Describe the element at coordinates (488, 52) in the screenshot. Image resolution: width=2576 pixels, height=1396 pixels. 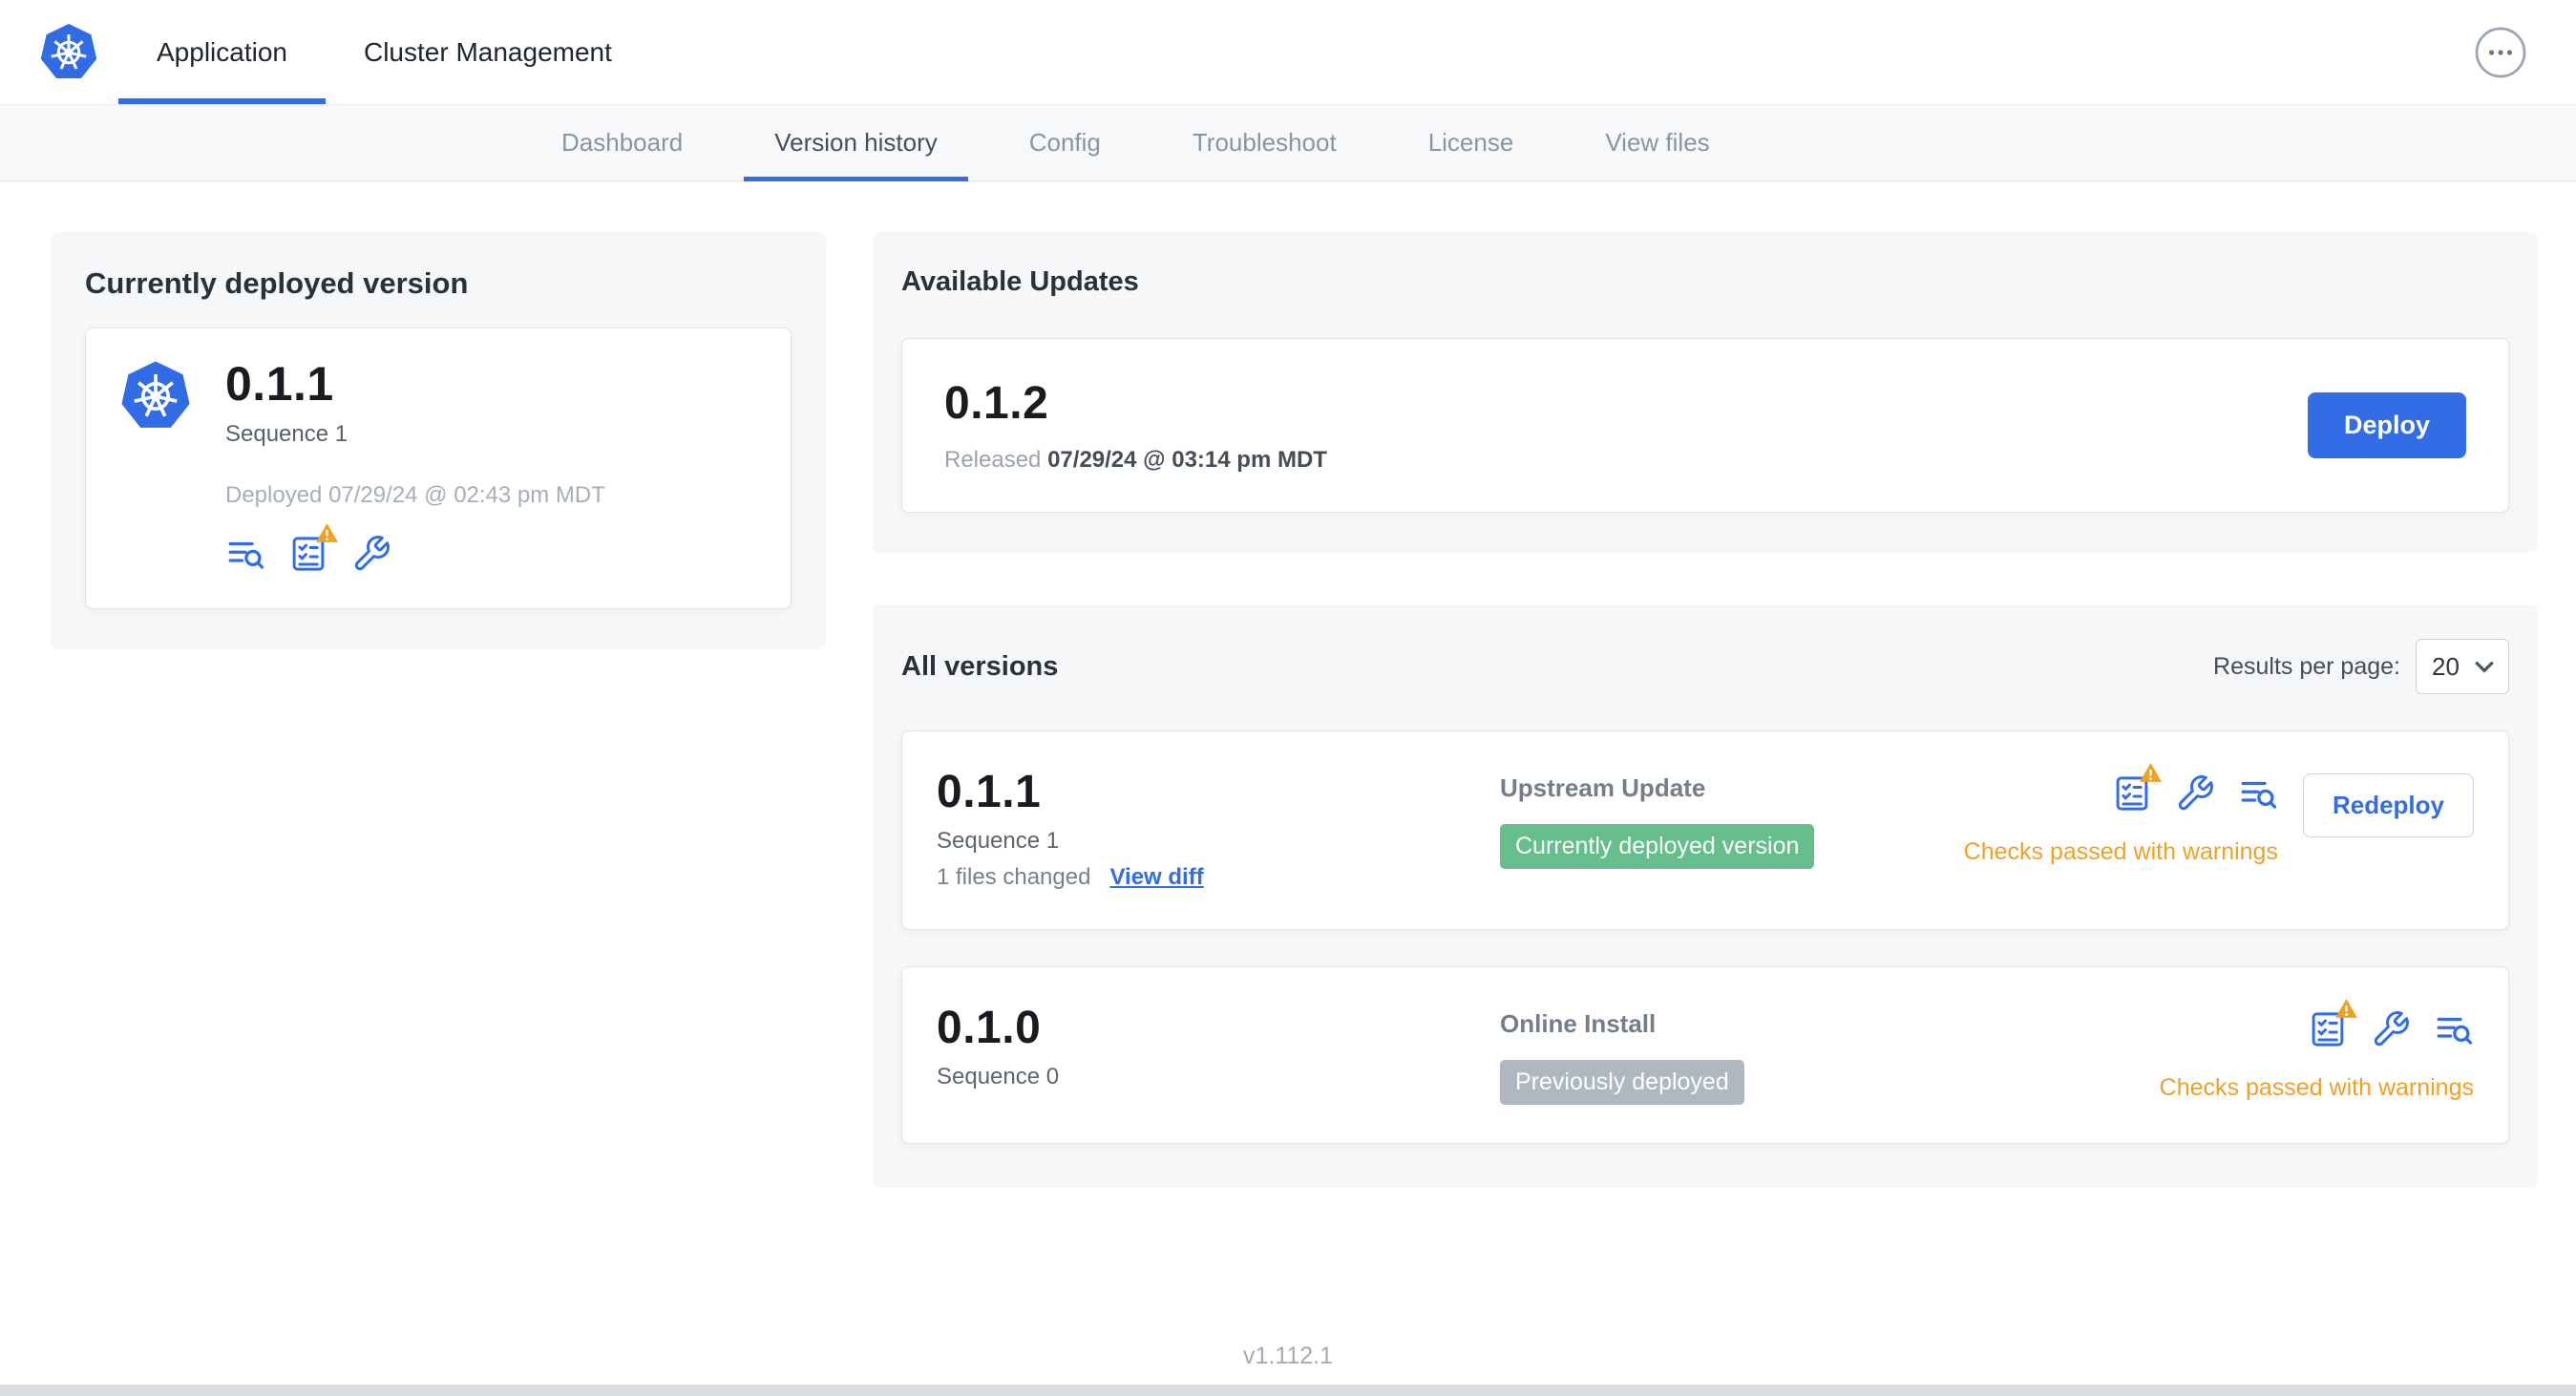
I see `tab-cluster-management: Cluster Management` at that location.